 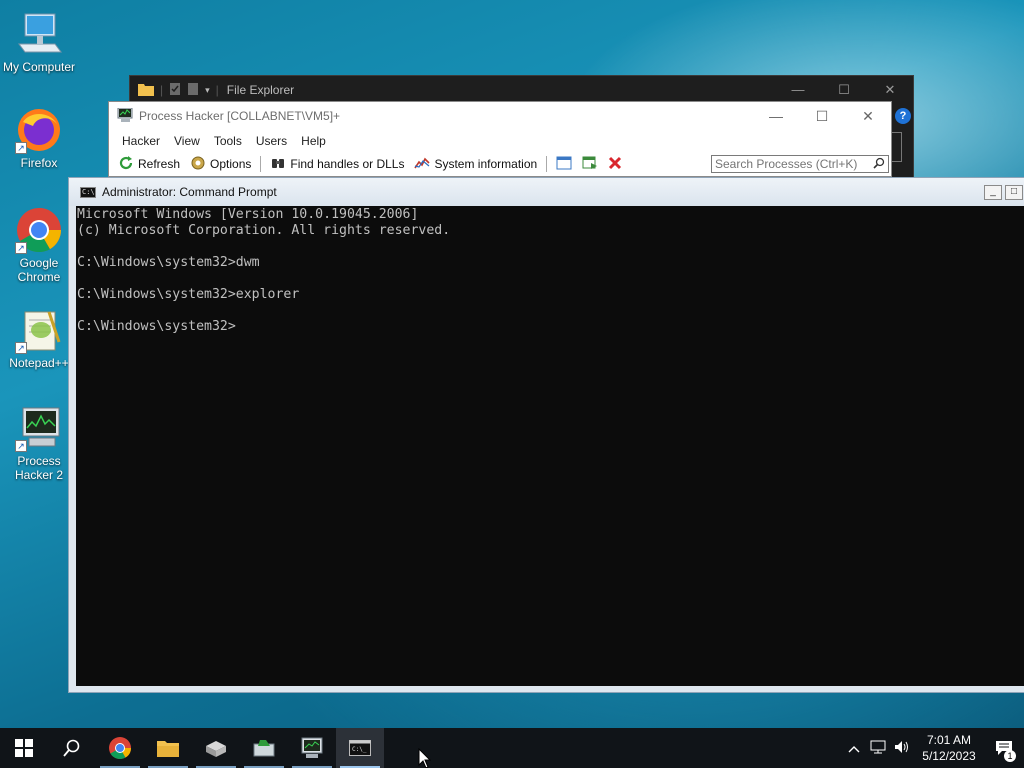 What do you see at coordinates (500, 116) in the screenshot?
I see `process-hacker-titlebar: Process Hacker [COLLABNET\VM5]+ — ☐ ✕` at bounding box center [500, 116].